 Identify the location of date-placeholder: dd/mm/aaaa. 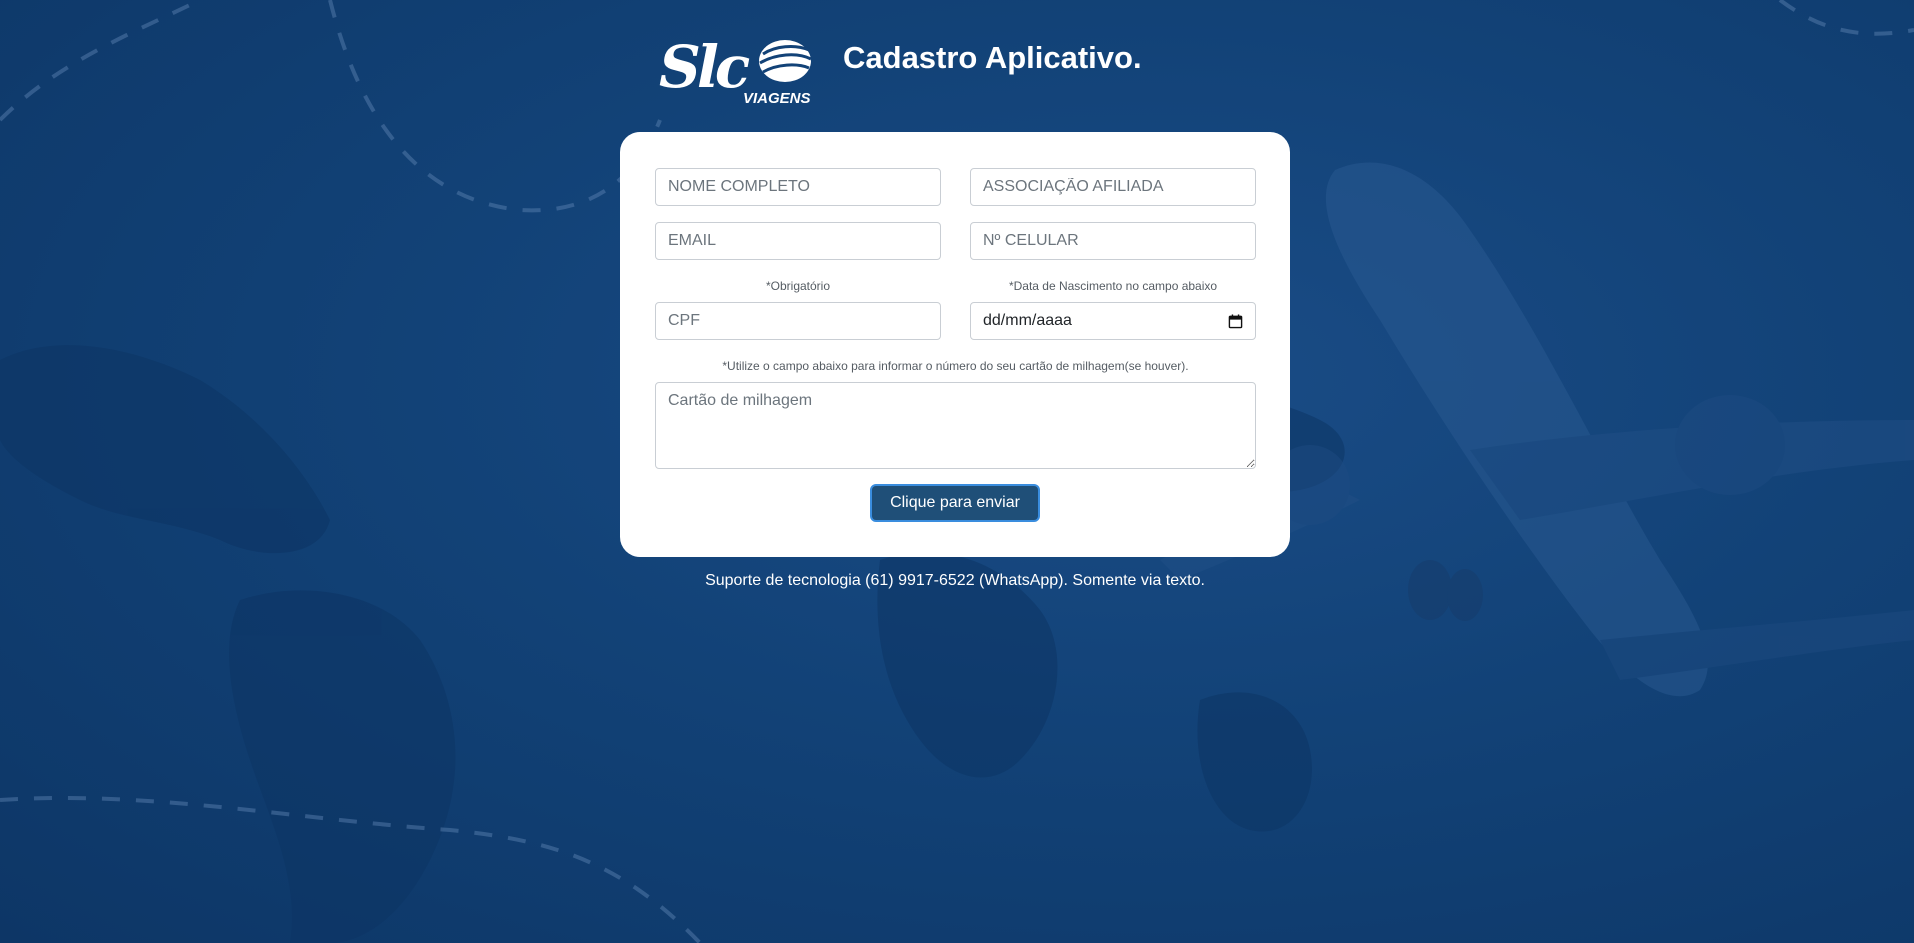
(1027, 320).